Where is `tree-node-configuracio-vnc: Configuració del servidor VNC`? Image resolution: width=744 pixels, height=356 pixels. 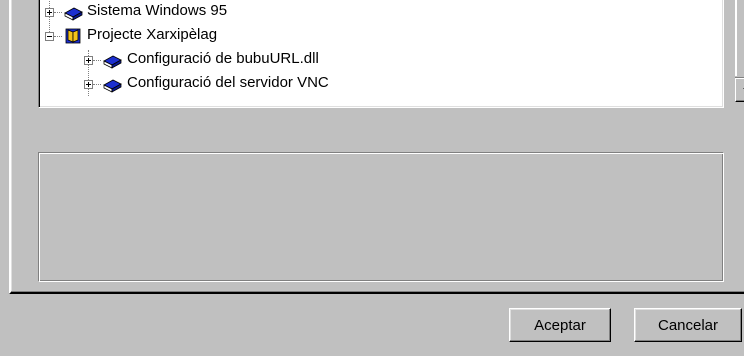
tree-node-configuracio-vnc: Configuració del servidor VNC is located at coordinates (364, 85).